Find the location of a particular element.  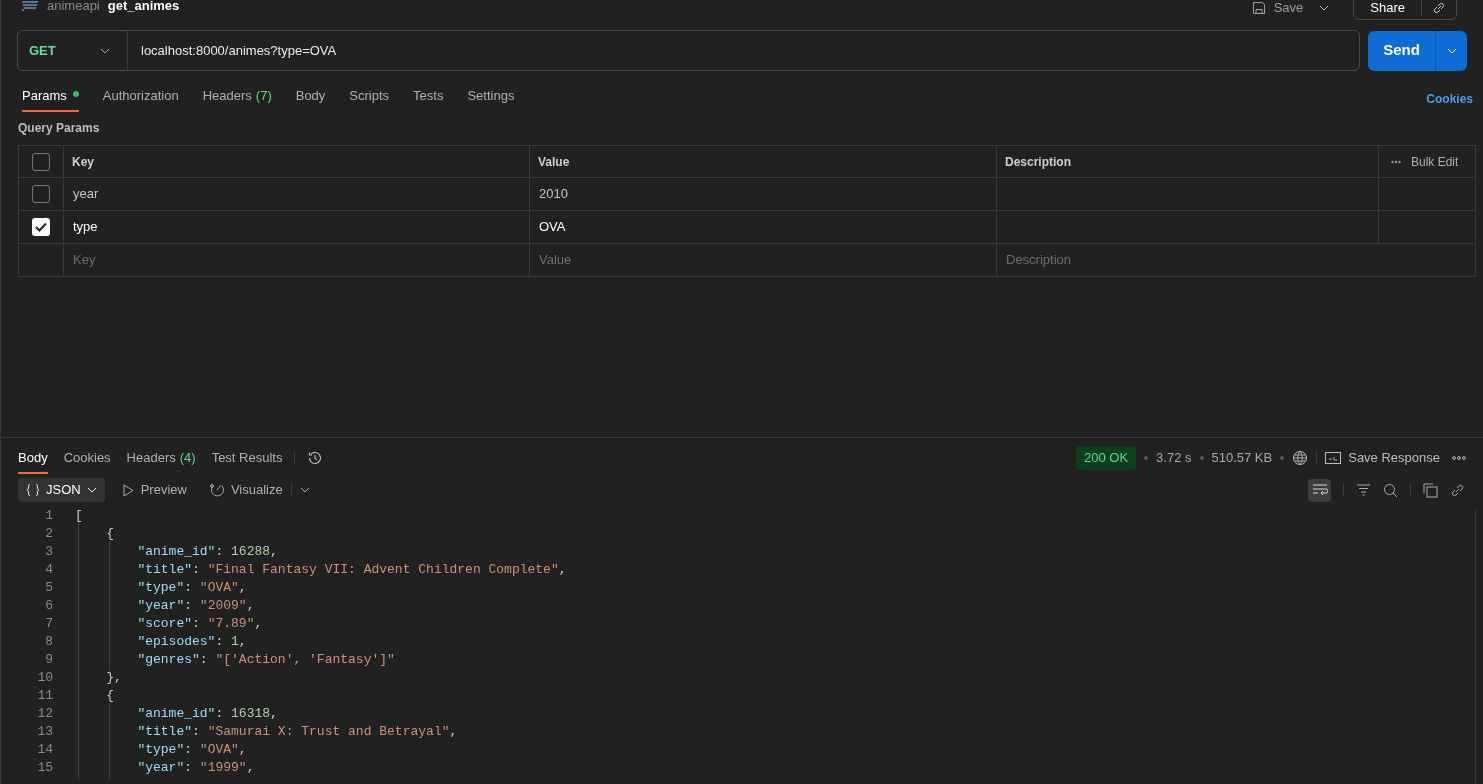

history-icon is located at coordinates (315, 458).